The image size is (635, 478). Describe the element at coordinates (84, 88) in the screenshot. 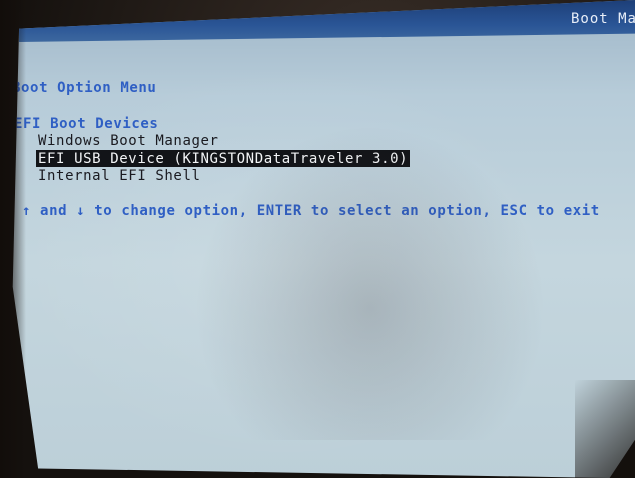

I see `boot-menu-title: Boot Option Menu` at that location.